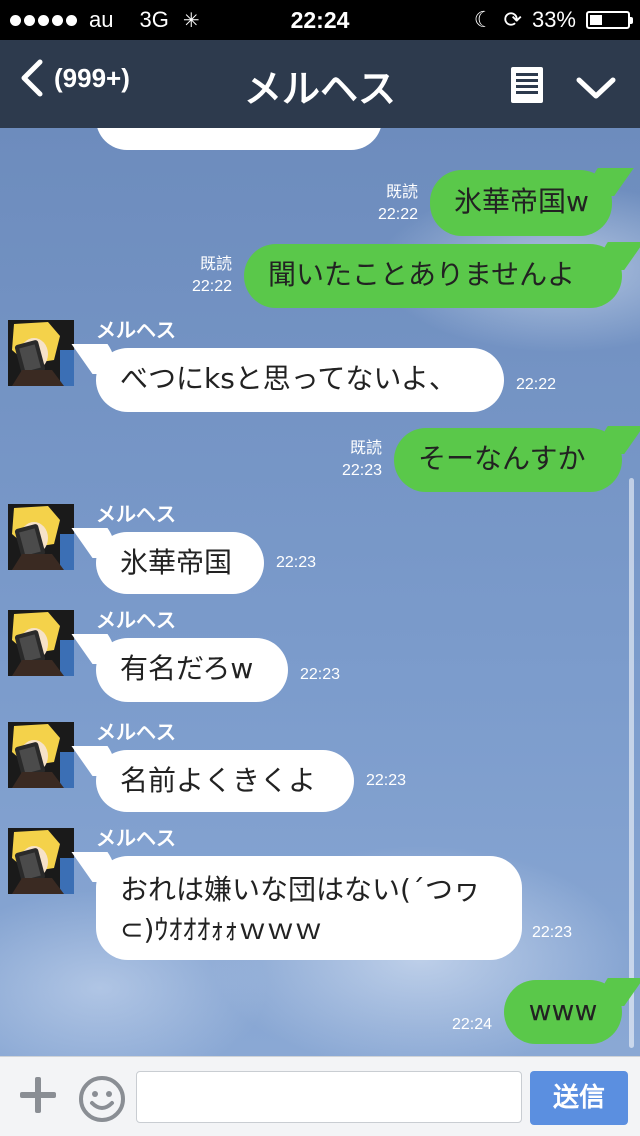 The height and width of the screenshot is (1136, 640). I want to click on message-text: そーなんすか, so click(502, 458).